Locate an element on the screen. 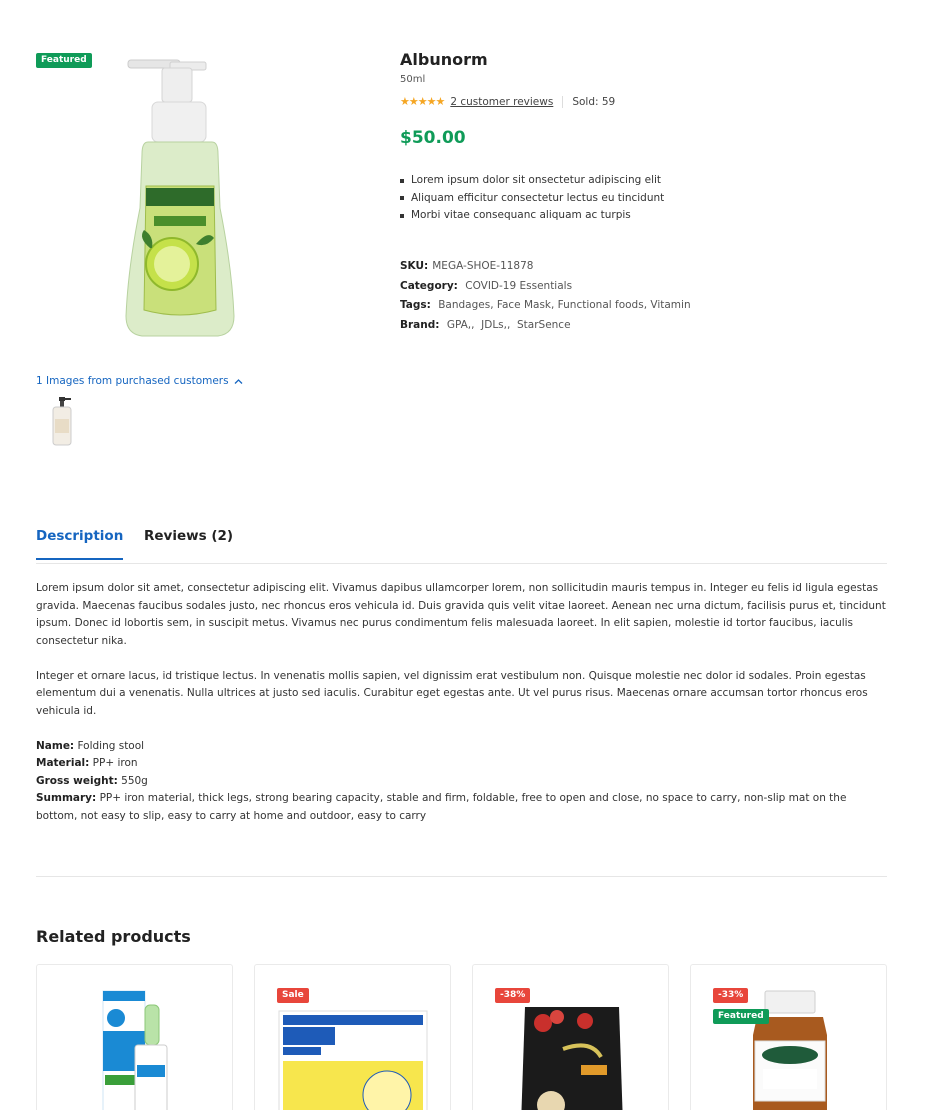  section-divider is located at coordinates (461, 876).